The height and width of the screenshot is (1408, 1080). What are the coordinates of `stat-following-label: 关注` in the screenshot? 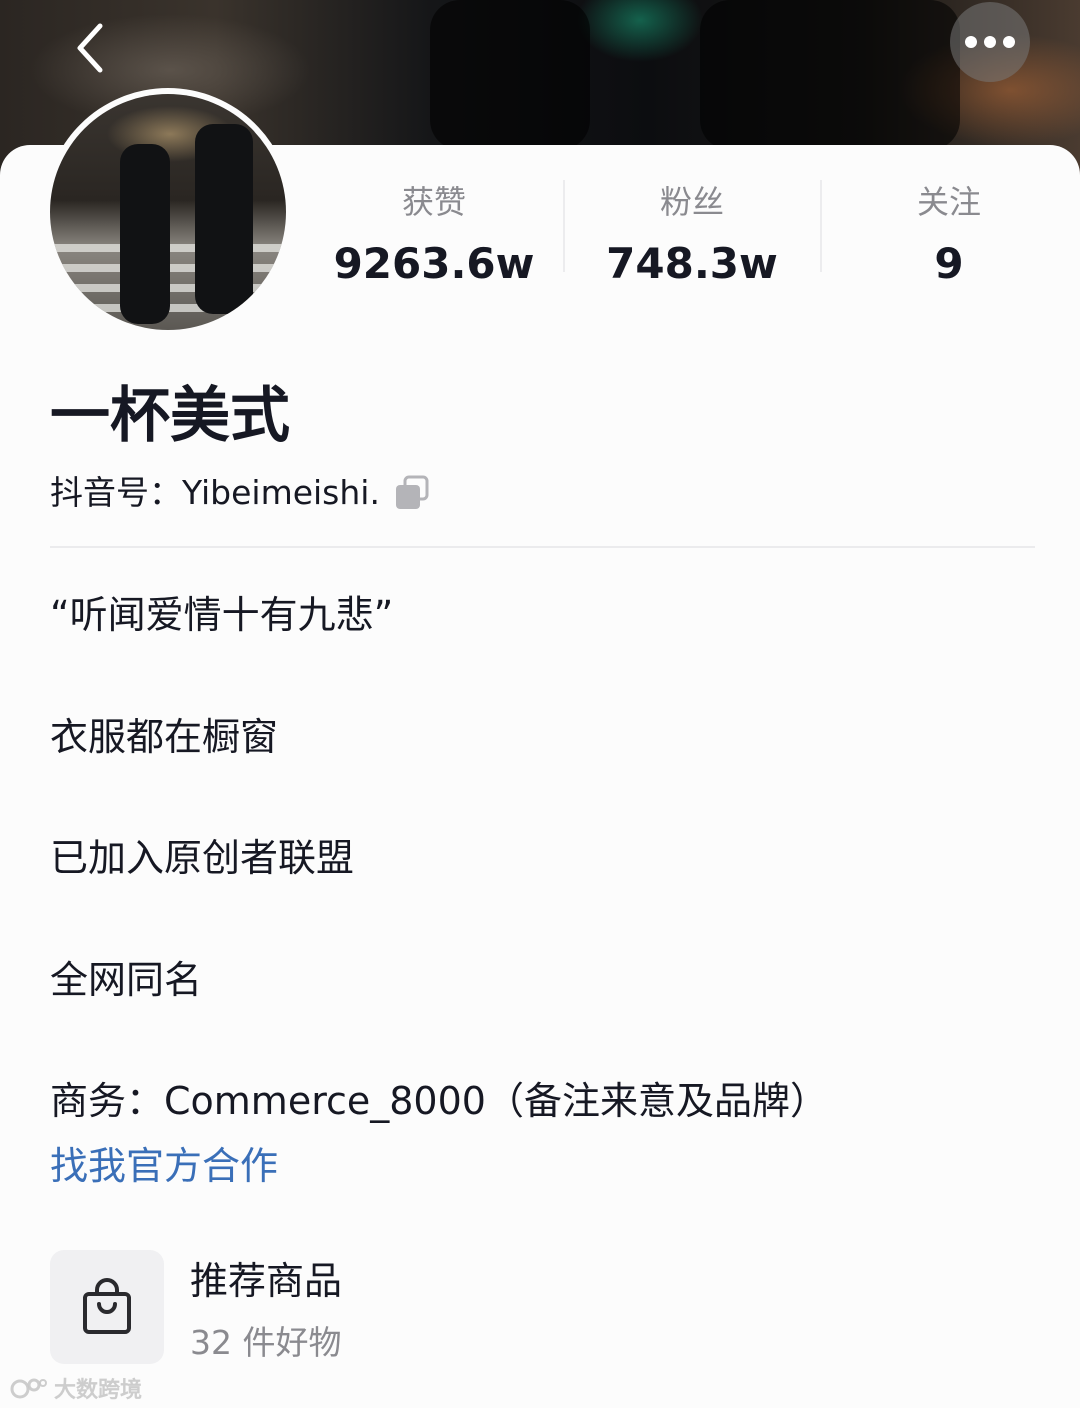 It's located at (948, 202).